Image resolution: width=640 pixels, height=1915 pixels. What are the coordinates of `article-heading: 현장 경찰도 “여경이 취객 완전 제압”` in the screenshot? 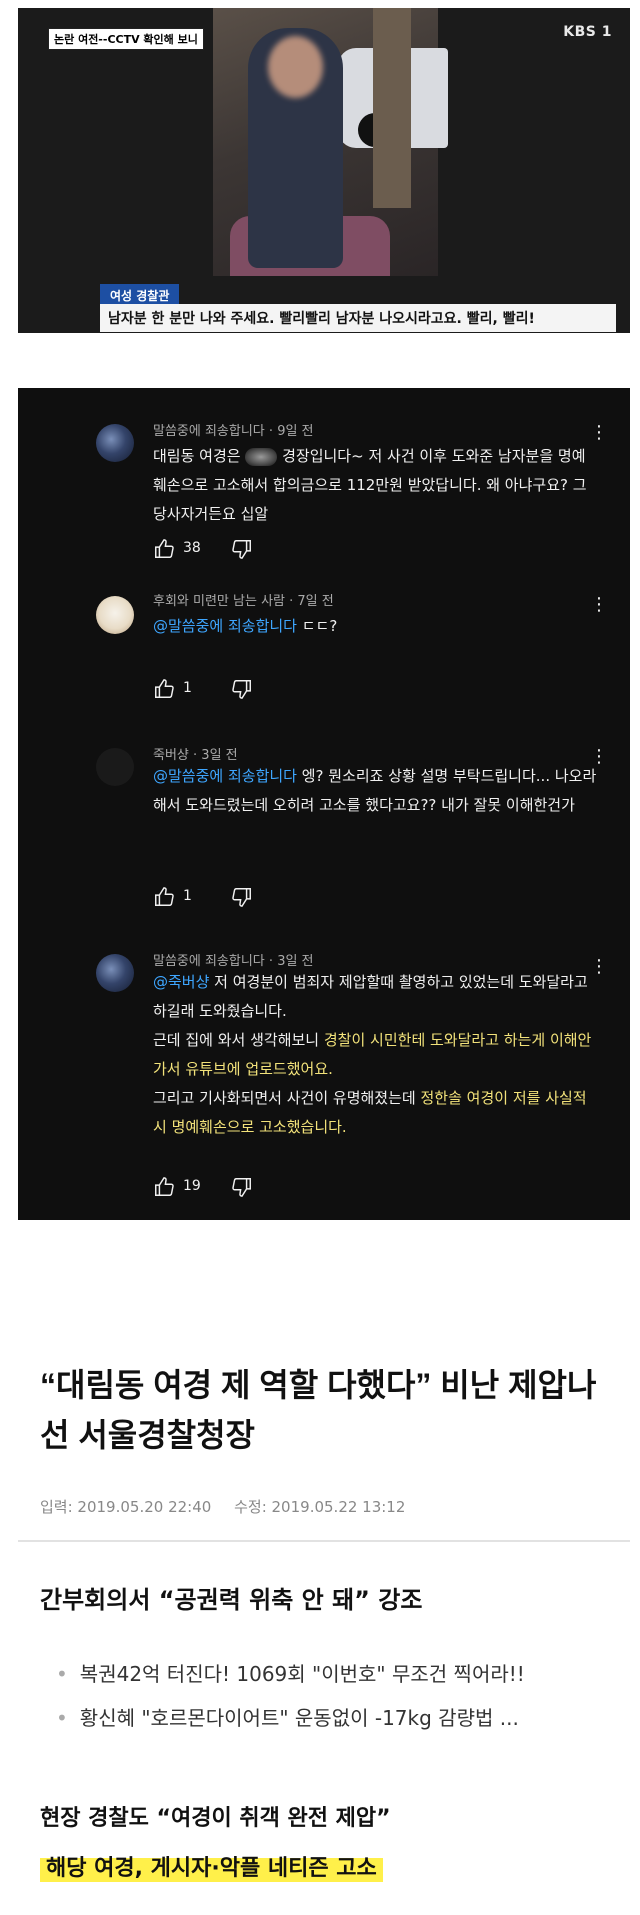 It's located at (215, 1818).